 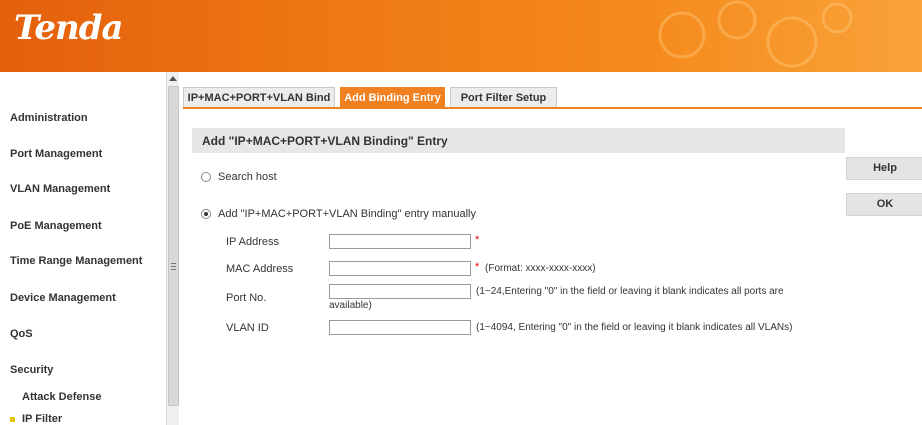 I want to click on vlan-id-label: VLAN ID, so click(x=247, y=328).